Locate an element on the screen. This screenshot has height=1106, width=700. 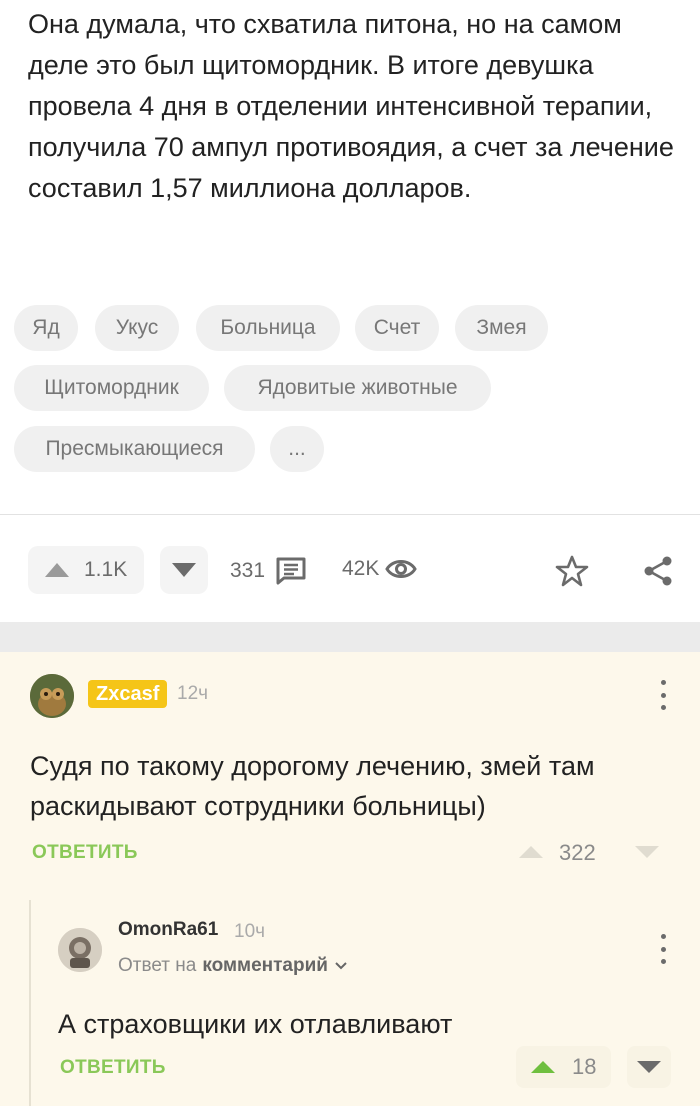
comment-author: OmonRa61 is located at coordinates (168, 930).